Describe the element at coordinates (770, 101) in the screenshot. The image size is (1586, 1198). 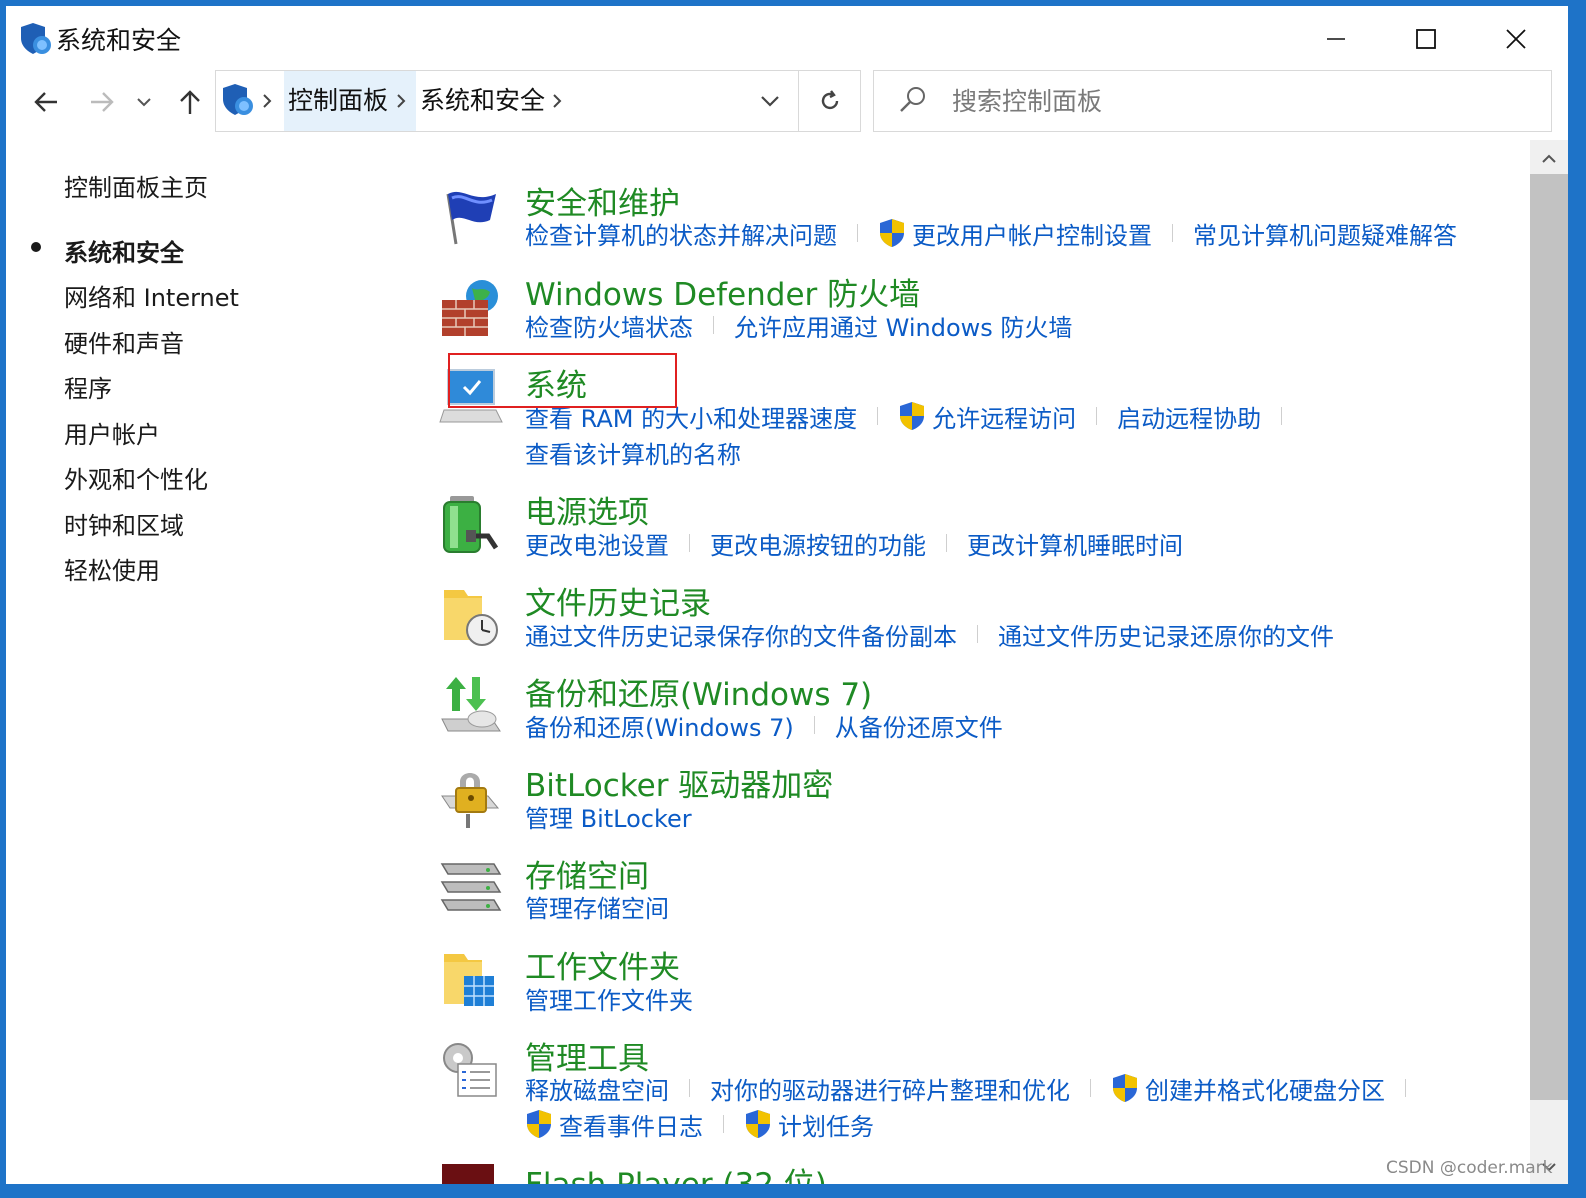
I see `address-dropdown-button` at that location.